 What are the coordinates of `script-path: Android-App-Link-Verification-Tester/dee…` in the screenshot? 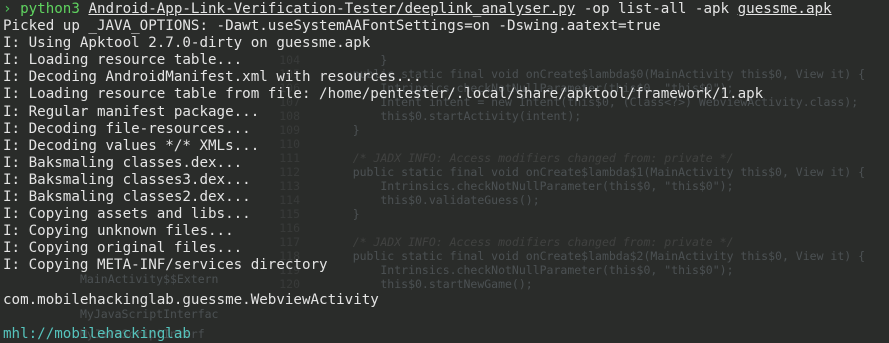 It's located at (332, 9).